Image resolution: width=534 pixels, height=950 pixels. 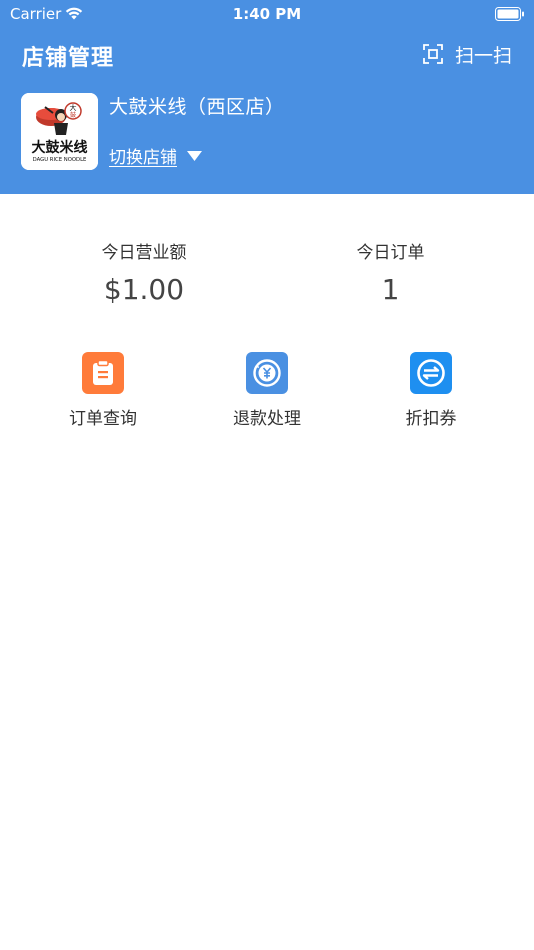 I want to click on svg-text: 鼓, so click(x=73, y=115).